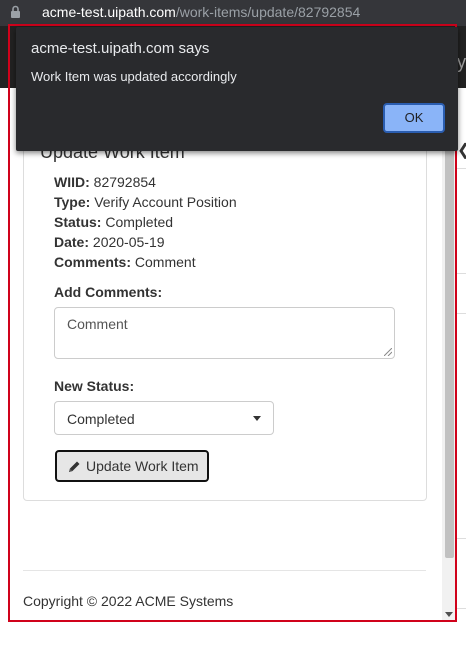  What do you see at coordinates (94, 386) in the screenshot?
I see `new-status-label: New Status:` at bounding box center [94, 386].